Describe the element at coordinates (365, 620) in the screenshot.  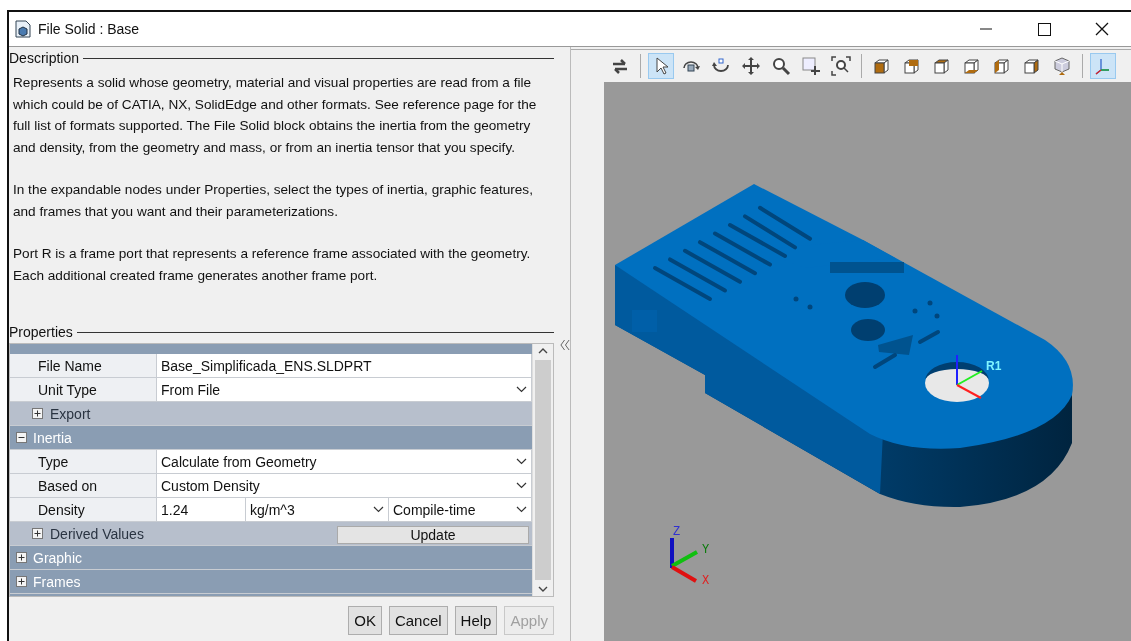
I see `dialog-button: OK` at that location.